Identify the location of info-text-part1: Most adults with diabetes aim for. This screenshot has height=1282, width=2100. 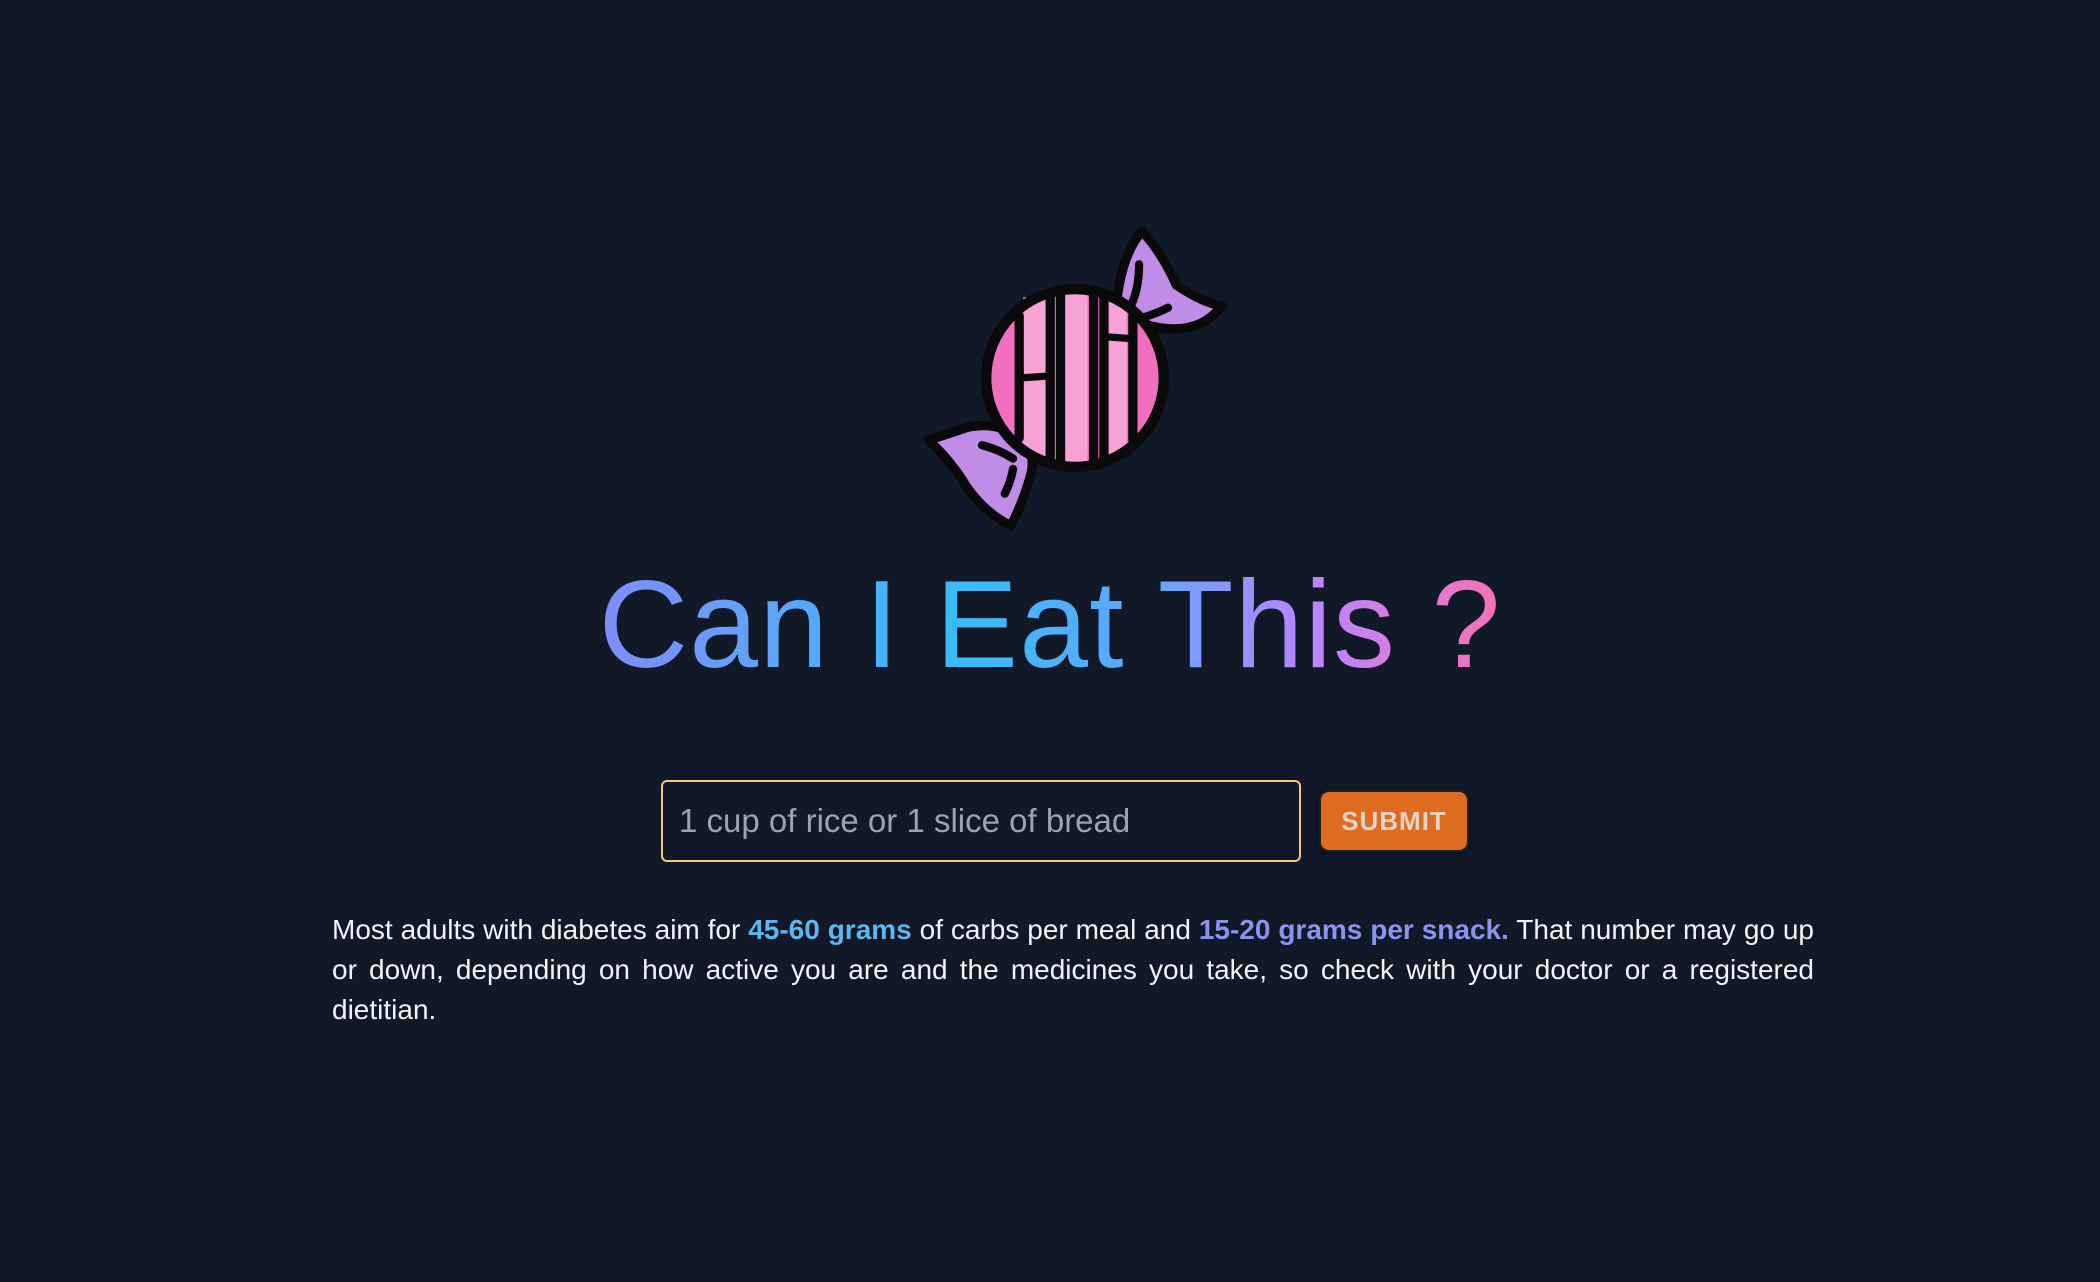
(540, 929).